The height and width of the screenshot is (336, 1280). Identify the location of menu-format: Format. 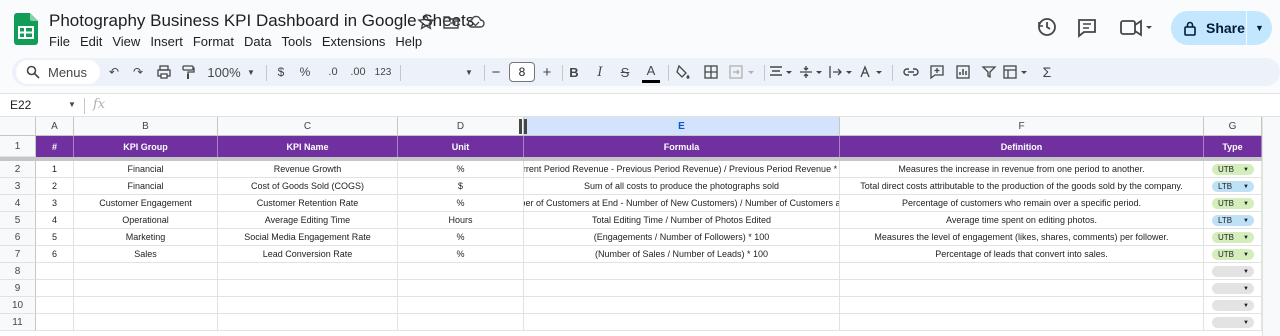
(213, 41).